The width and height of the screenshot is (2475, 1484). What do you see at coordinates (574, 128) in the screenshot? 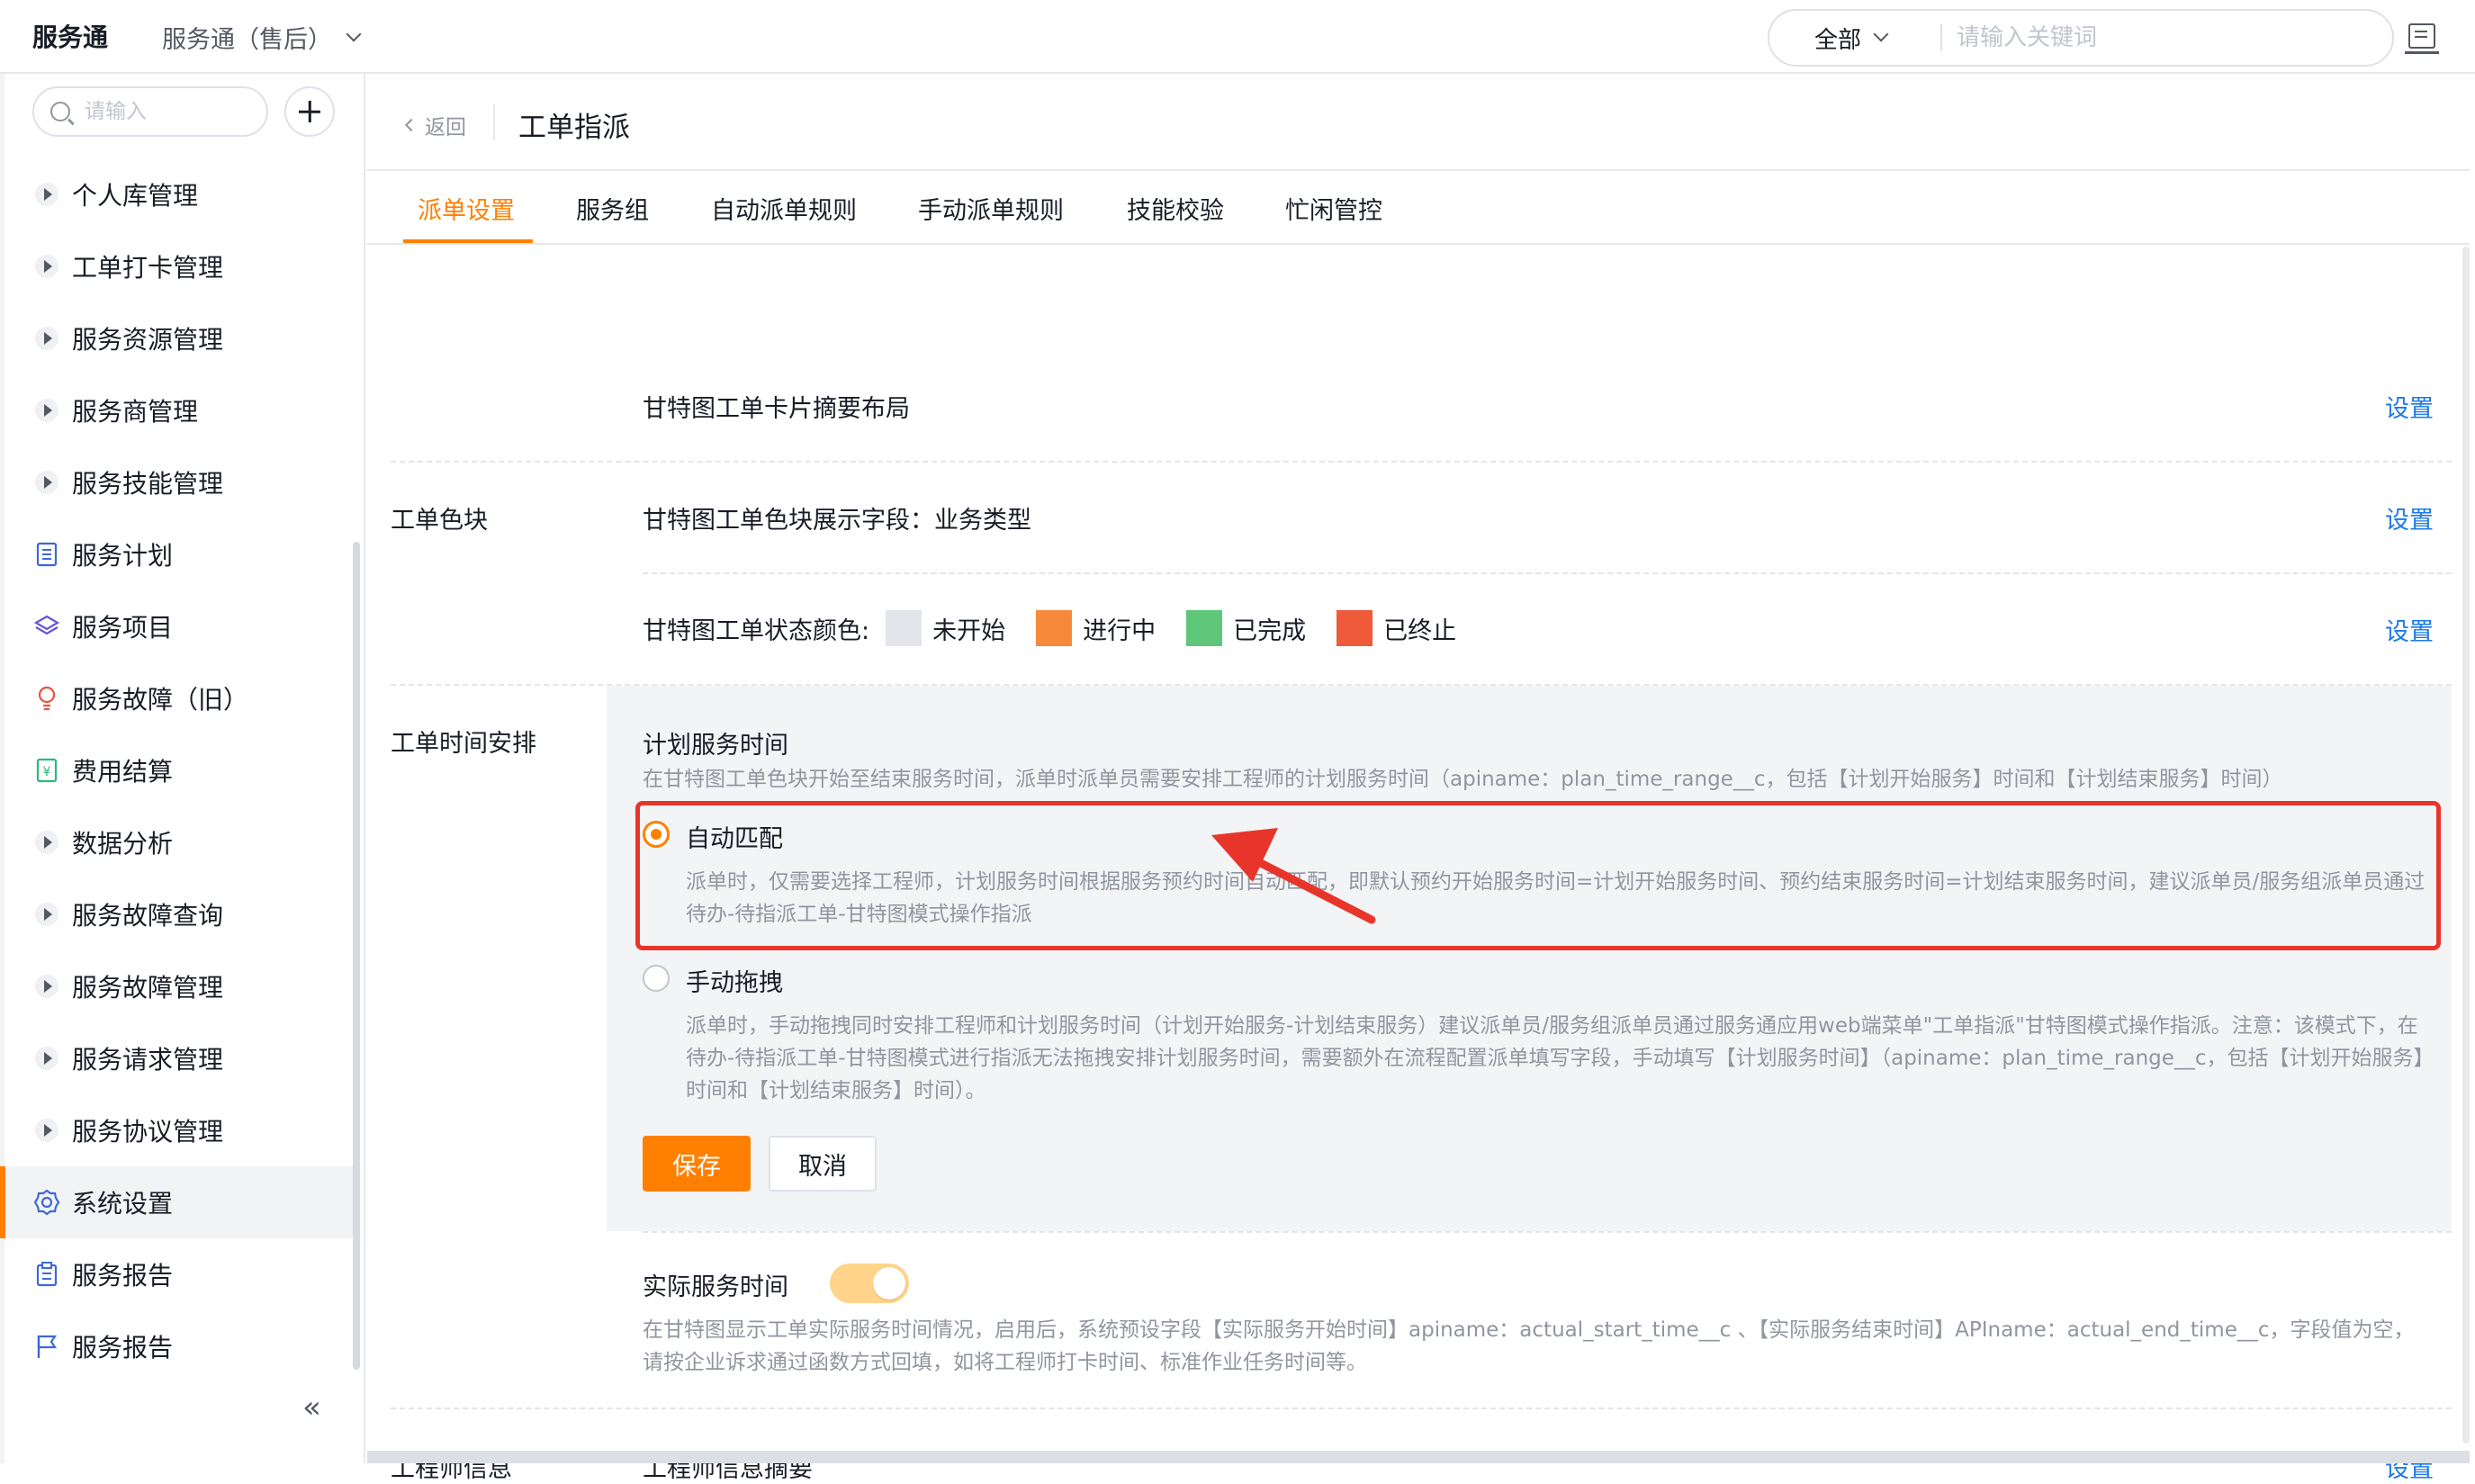
I see `page-title: 工单指派` at bounding box center [574, 128].